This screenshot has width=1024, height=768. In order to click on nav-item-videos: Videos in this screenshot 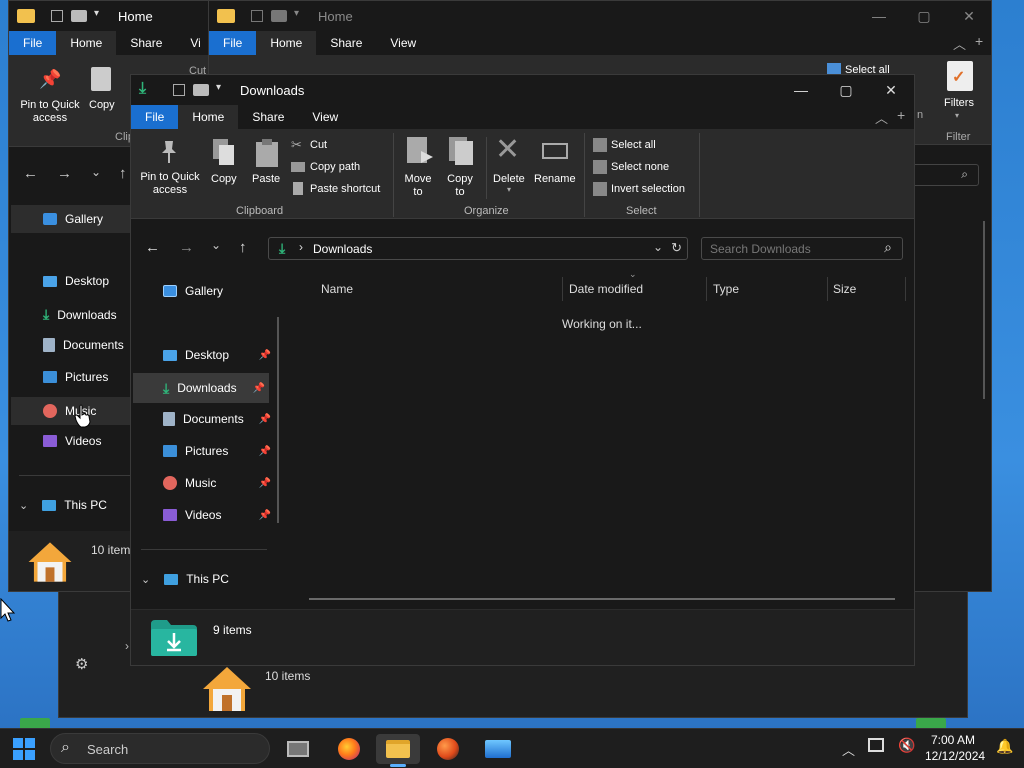, I will do `click(72, 441)`.